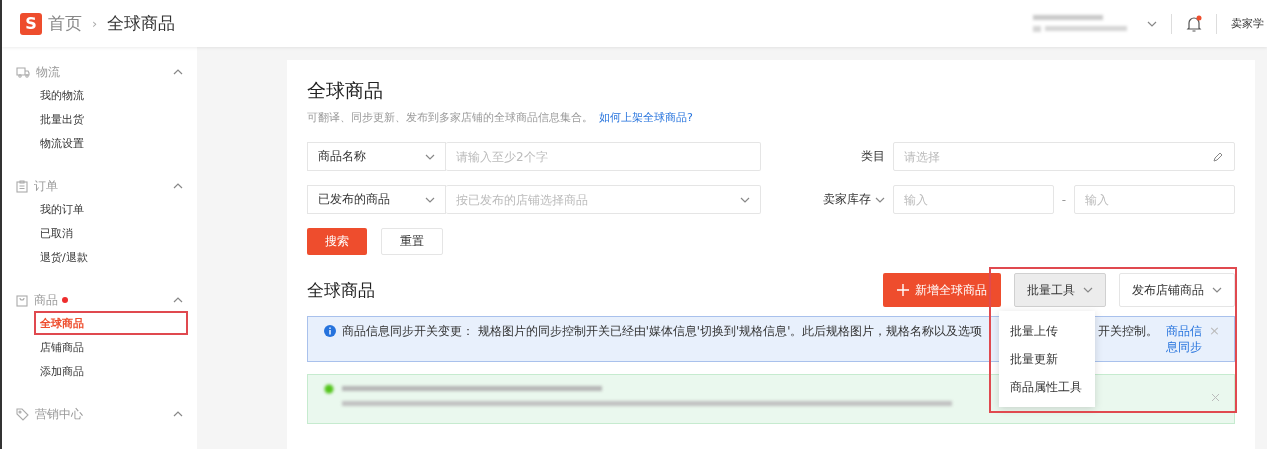  What do you see at coordinates (1177, 290) in the screenshot?
I see `publish-shop-button: 发布店铺商品` at bounding box center [1177, 290].